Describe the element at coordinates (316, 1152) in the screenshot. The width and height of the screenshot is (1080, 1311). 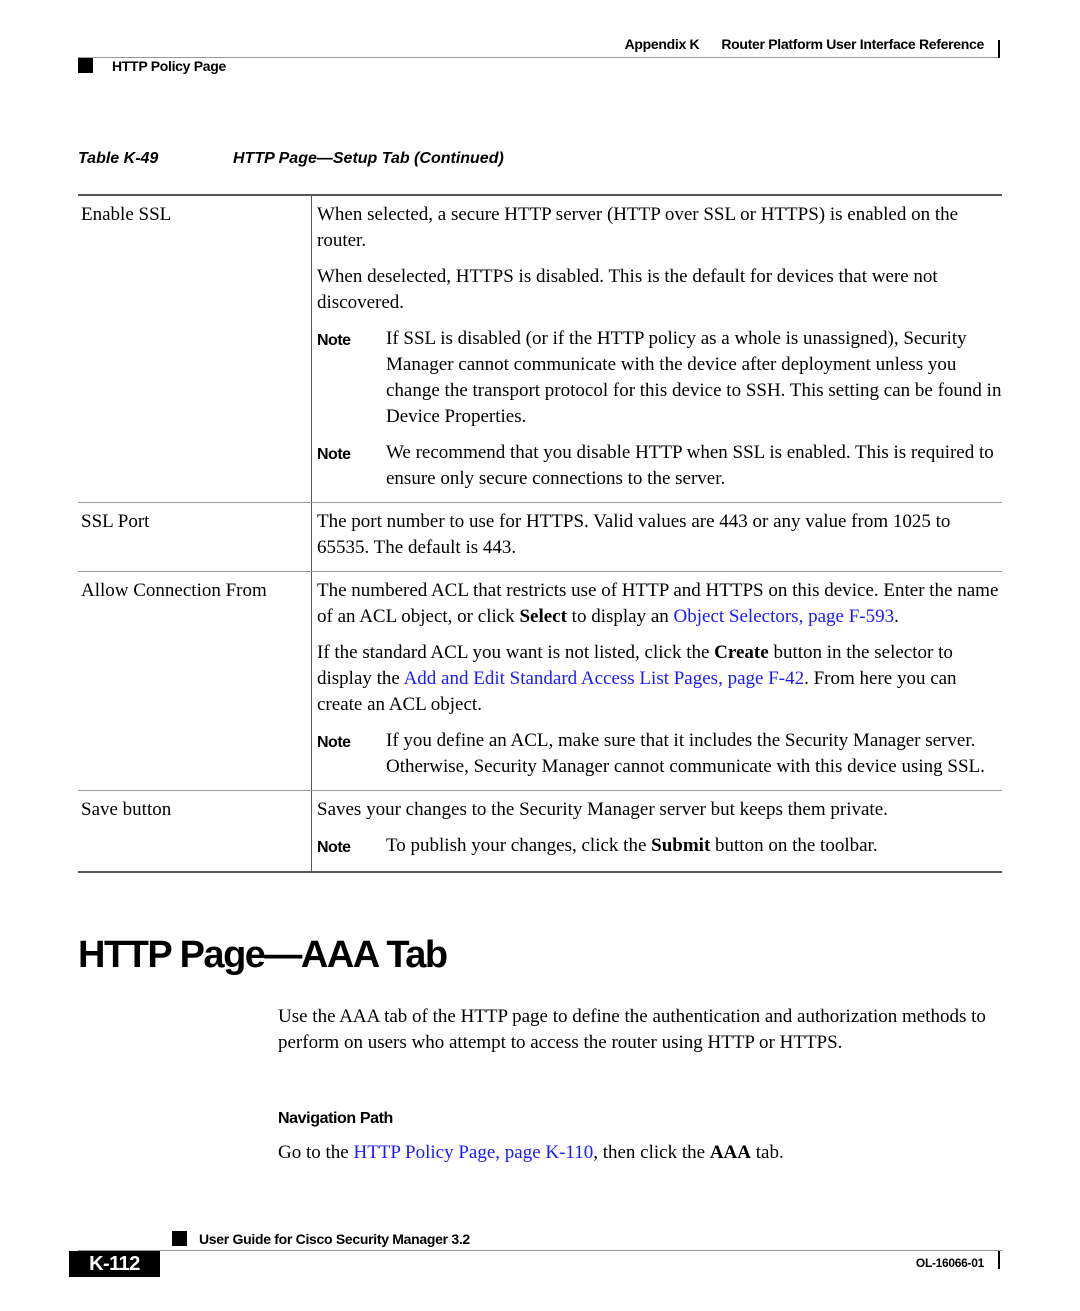
I see `text-run: Go to the` at that location.